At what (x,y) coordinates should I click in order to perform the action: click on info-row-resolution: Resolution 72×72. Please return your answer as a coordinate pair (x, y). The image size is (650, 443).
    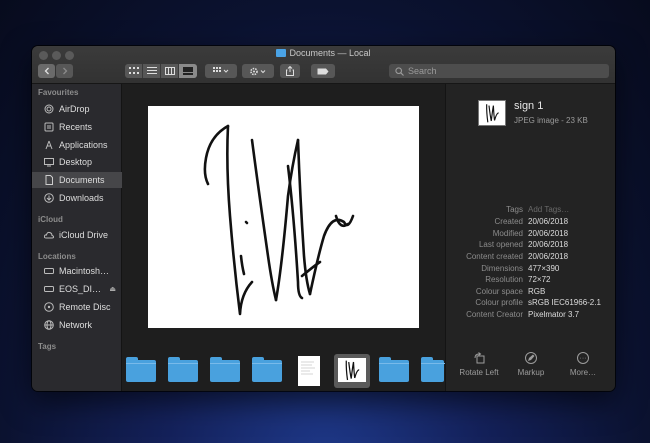
    Looking at the image, I should click on (530, 280).